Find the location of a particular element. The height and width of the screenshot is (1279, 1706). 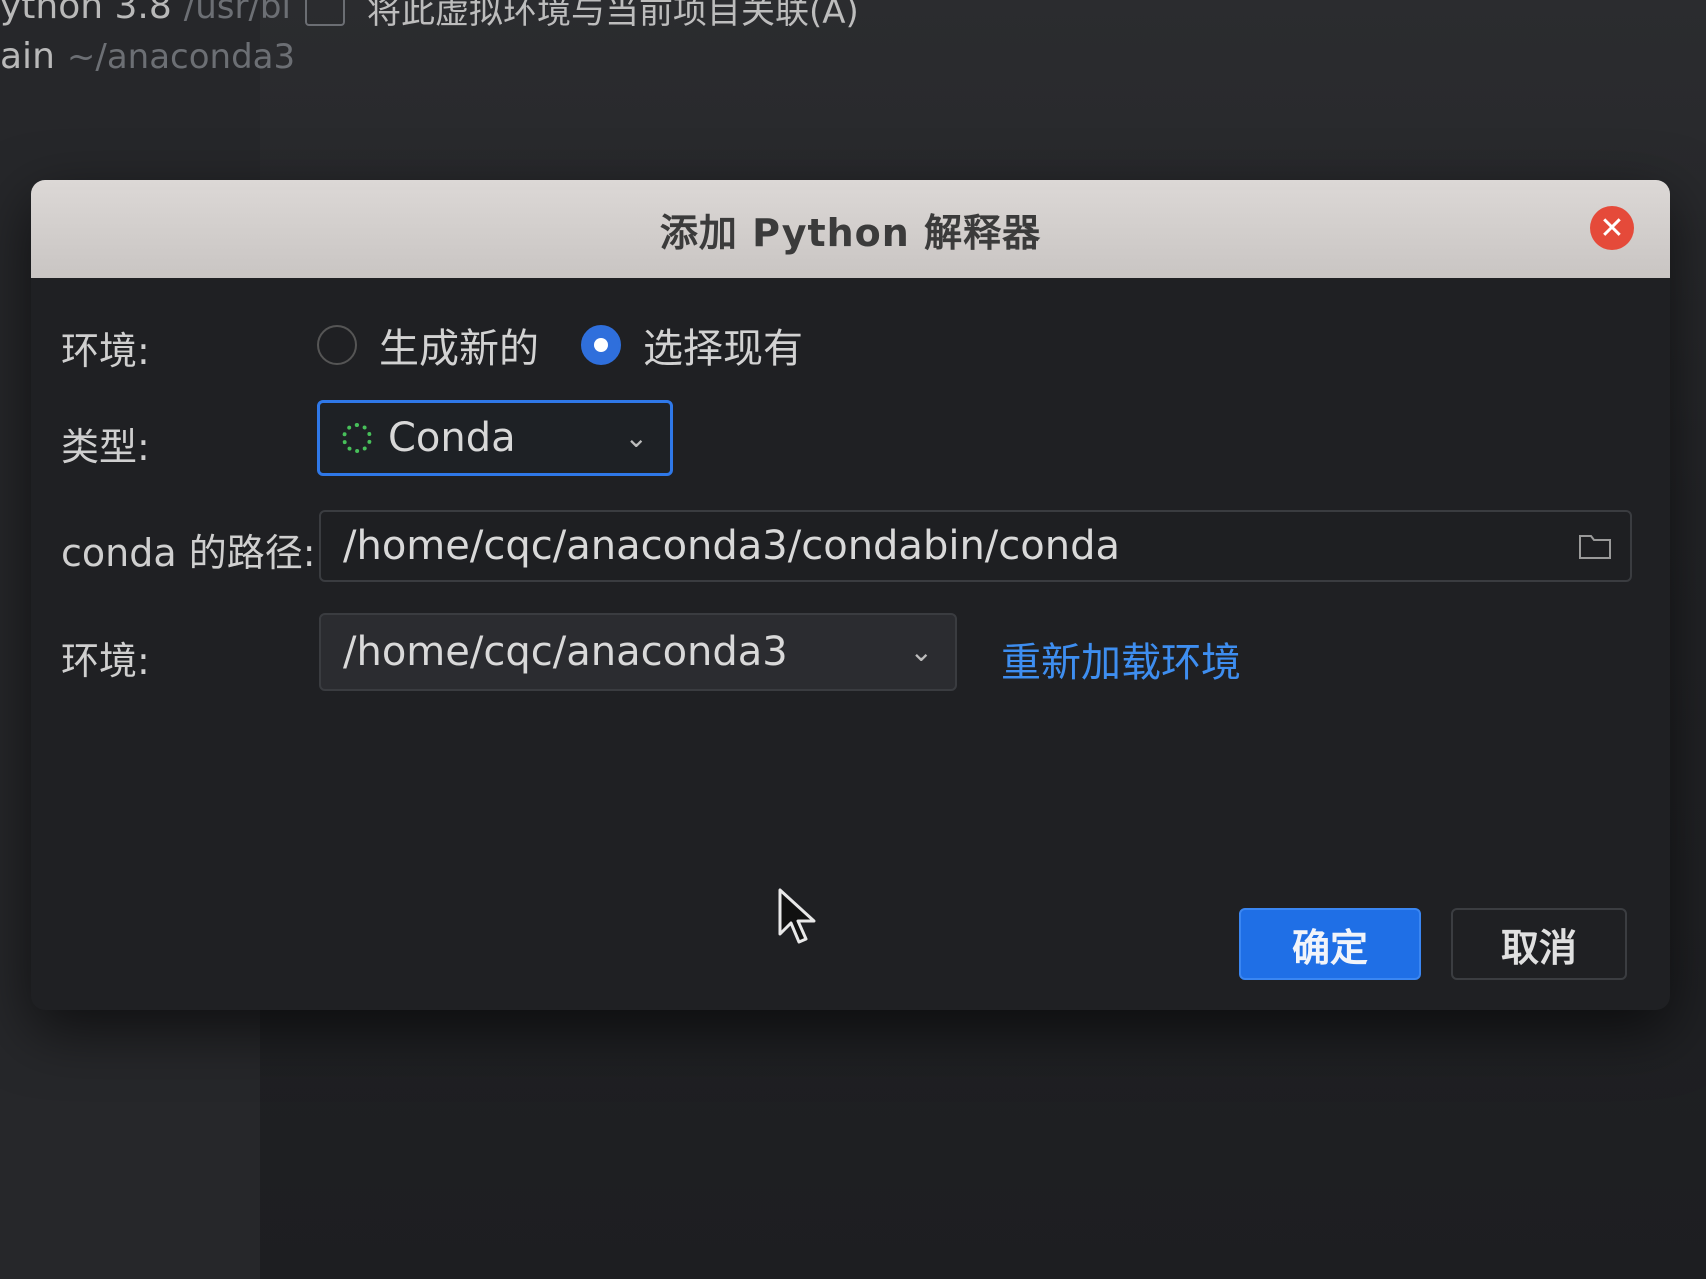

type-select: Conda ⌄ is located at coordinates (495, 438).